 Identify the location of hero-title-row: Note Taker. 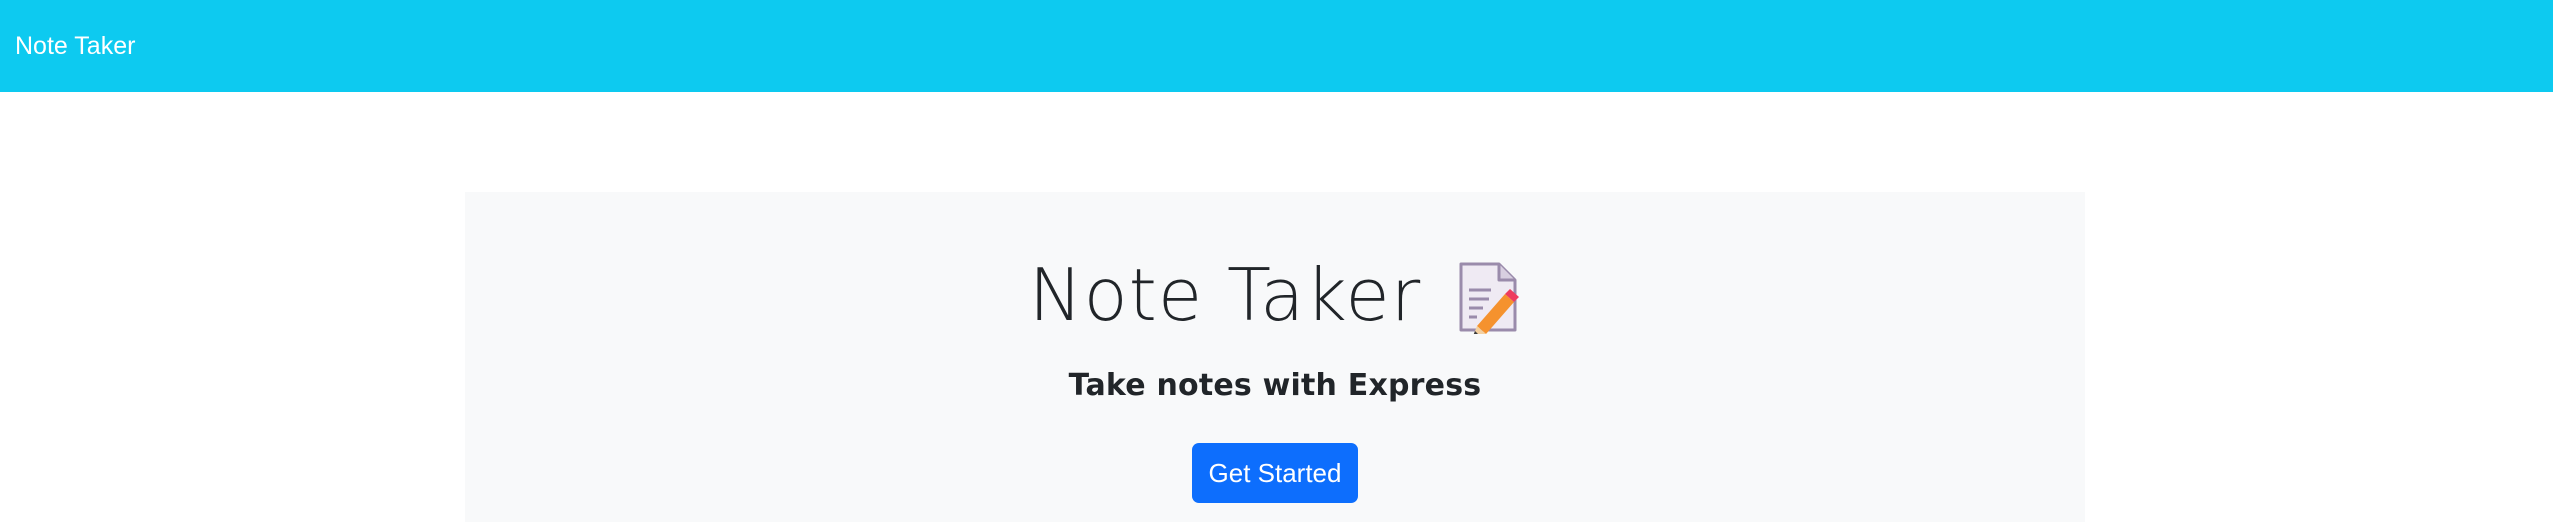
(1275, 295).